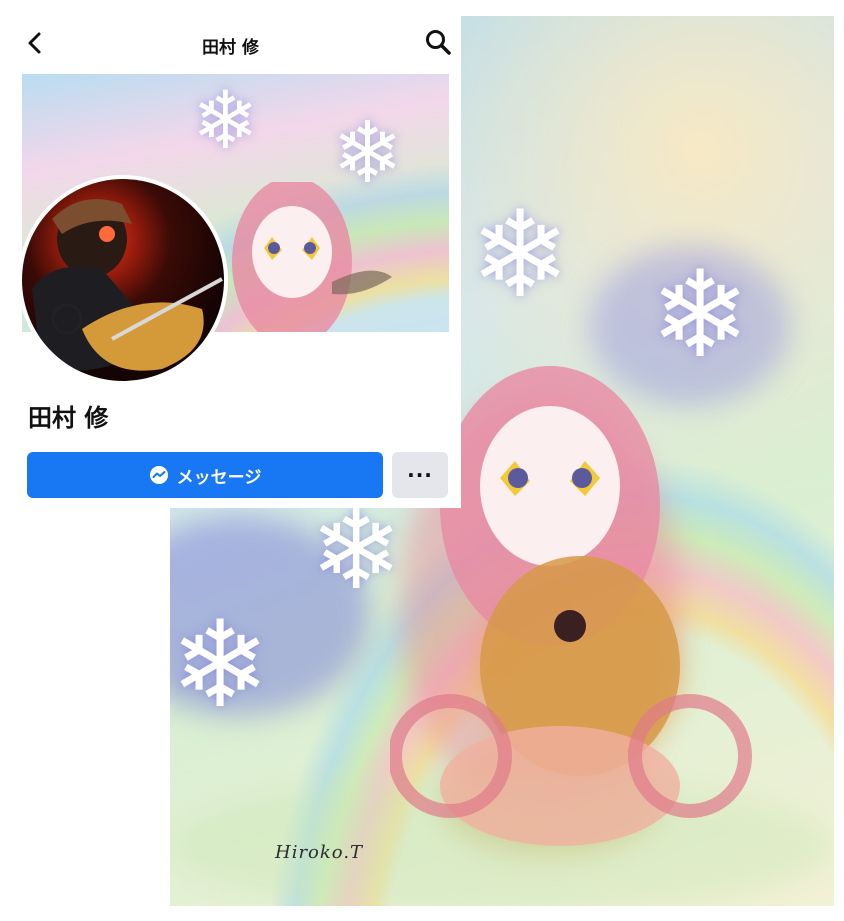 Image resolution: width=844 pixels, height=921 pixels. What do you see at coordinates (68, 418) in the screenshot?
I see `profile-name: 田村 修` at bounding box center [68, 418].